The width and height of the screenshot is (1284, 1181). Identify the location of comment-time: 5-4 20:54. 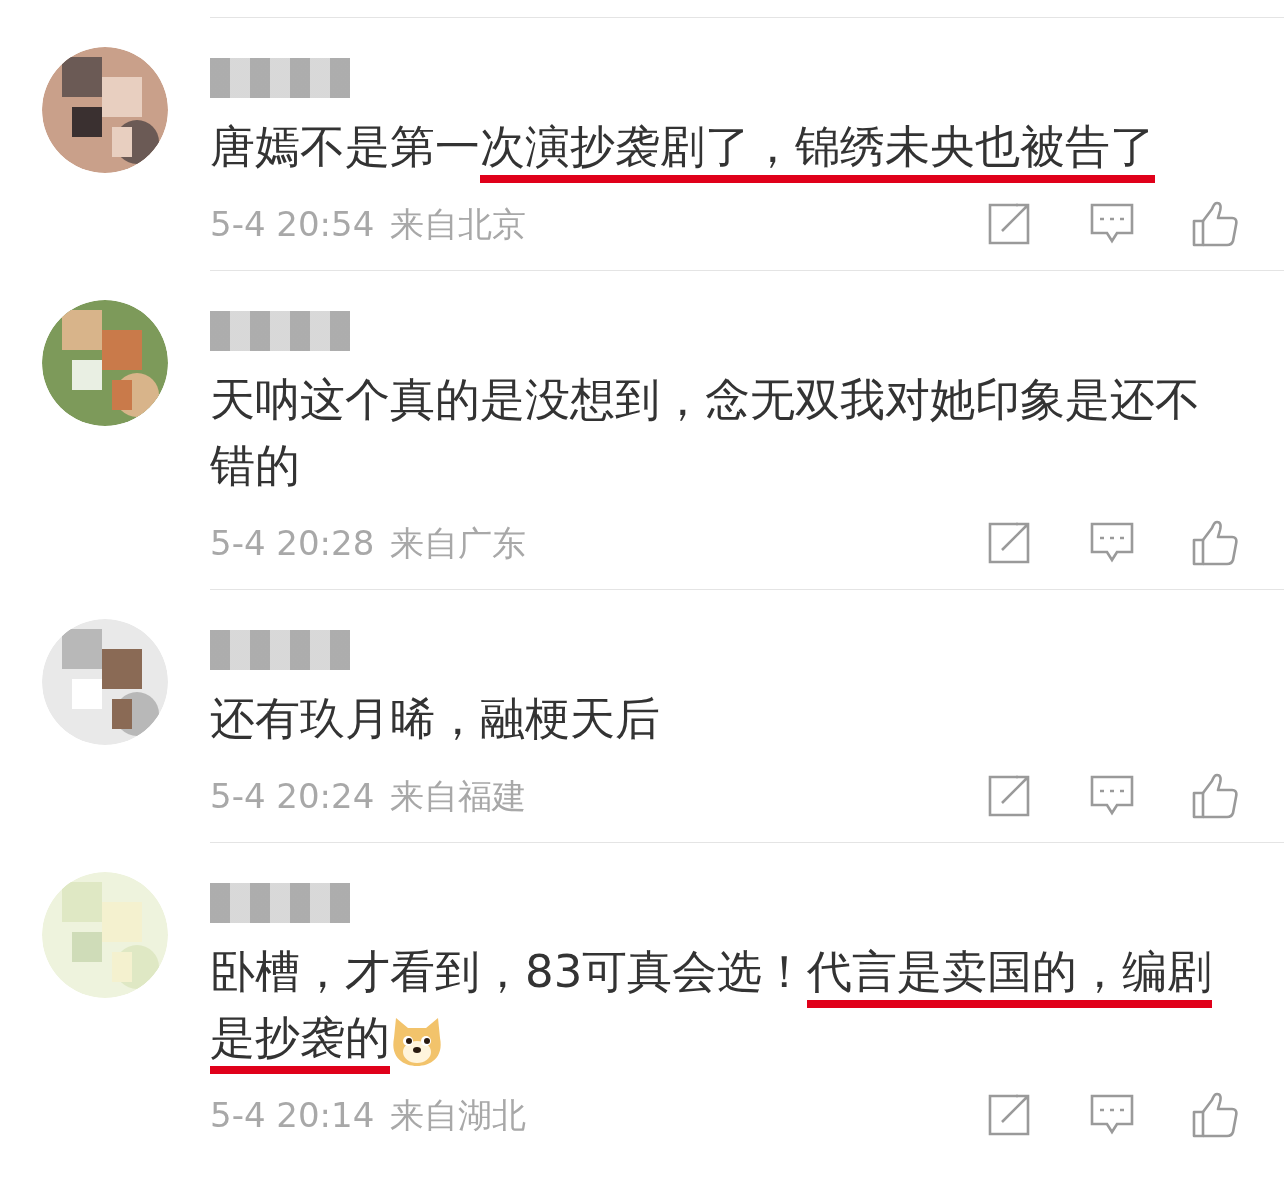
(292, 224).